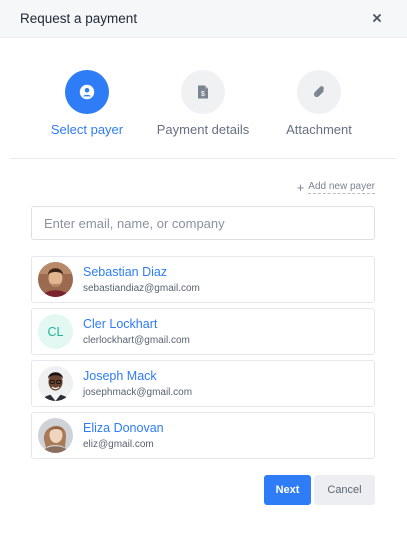 Image resolution: width=407 pixels, height=535 pixels. Describe the element at coordinates (203, 158) in the screenshot. I see `divider` at that location.